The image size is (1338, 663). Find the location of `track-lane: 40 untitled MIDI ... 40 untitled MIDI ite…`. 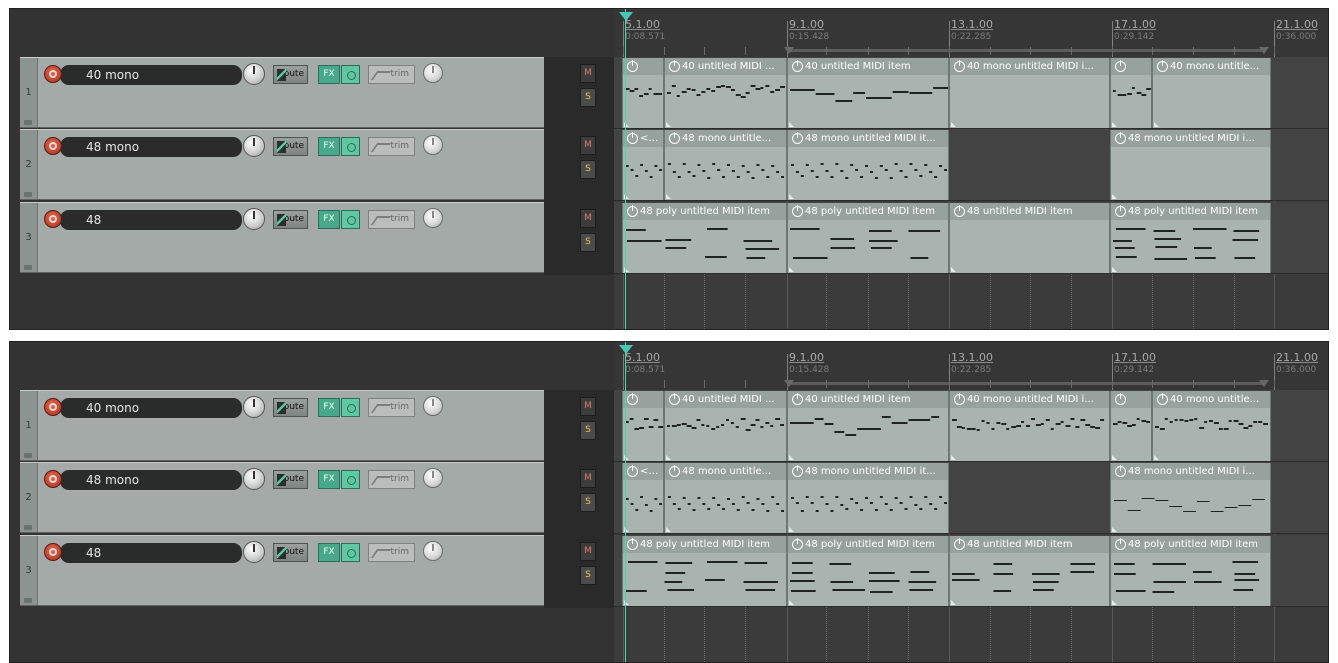

track-lane: 40 untitled MIDI ... 40 untitled MIDI ite… is located at coordinates (971, 426).